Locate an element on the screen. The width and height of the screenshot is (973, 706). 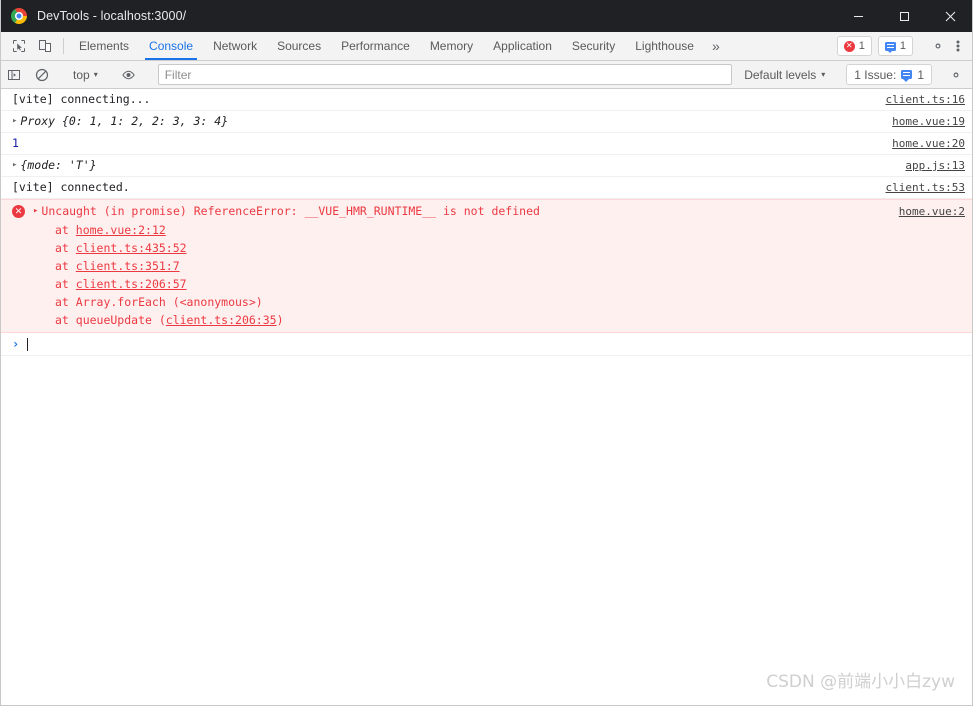
window-controls is located at coordinates (904, 16).